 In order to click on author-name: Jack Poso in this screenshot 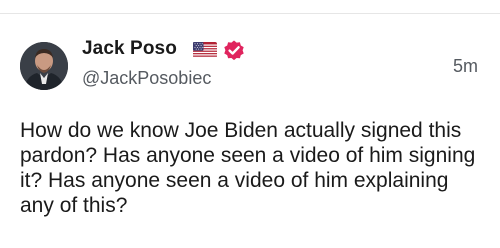, I will do `click(129, 49)`.